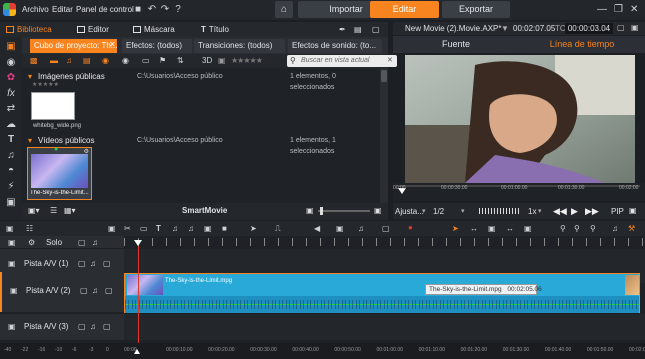 This screenshot has width=645, height=359. What do you see at coordinates (563, 229) in the screenshot?
I see `zoom-out-icon: ⚲` at bounding box center [563, 229].